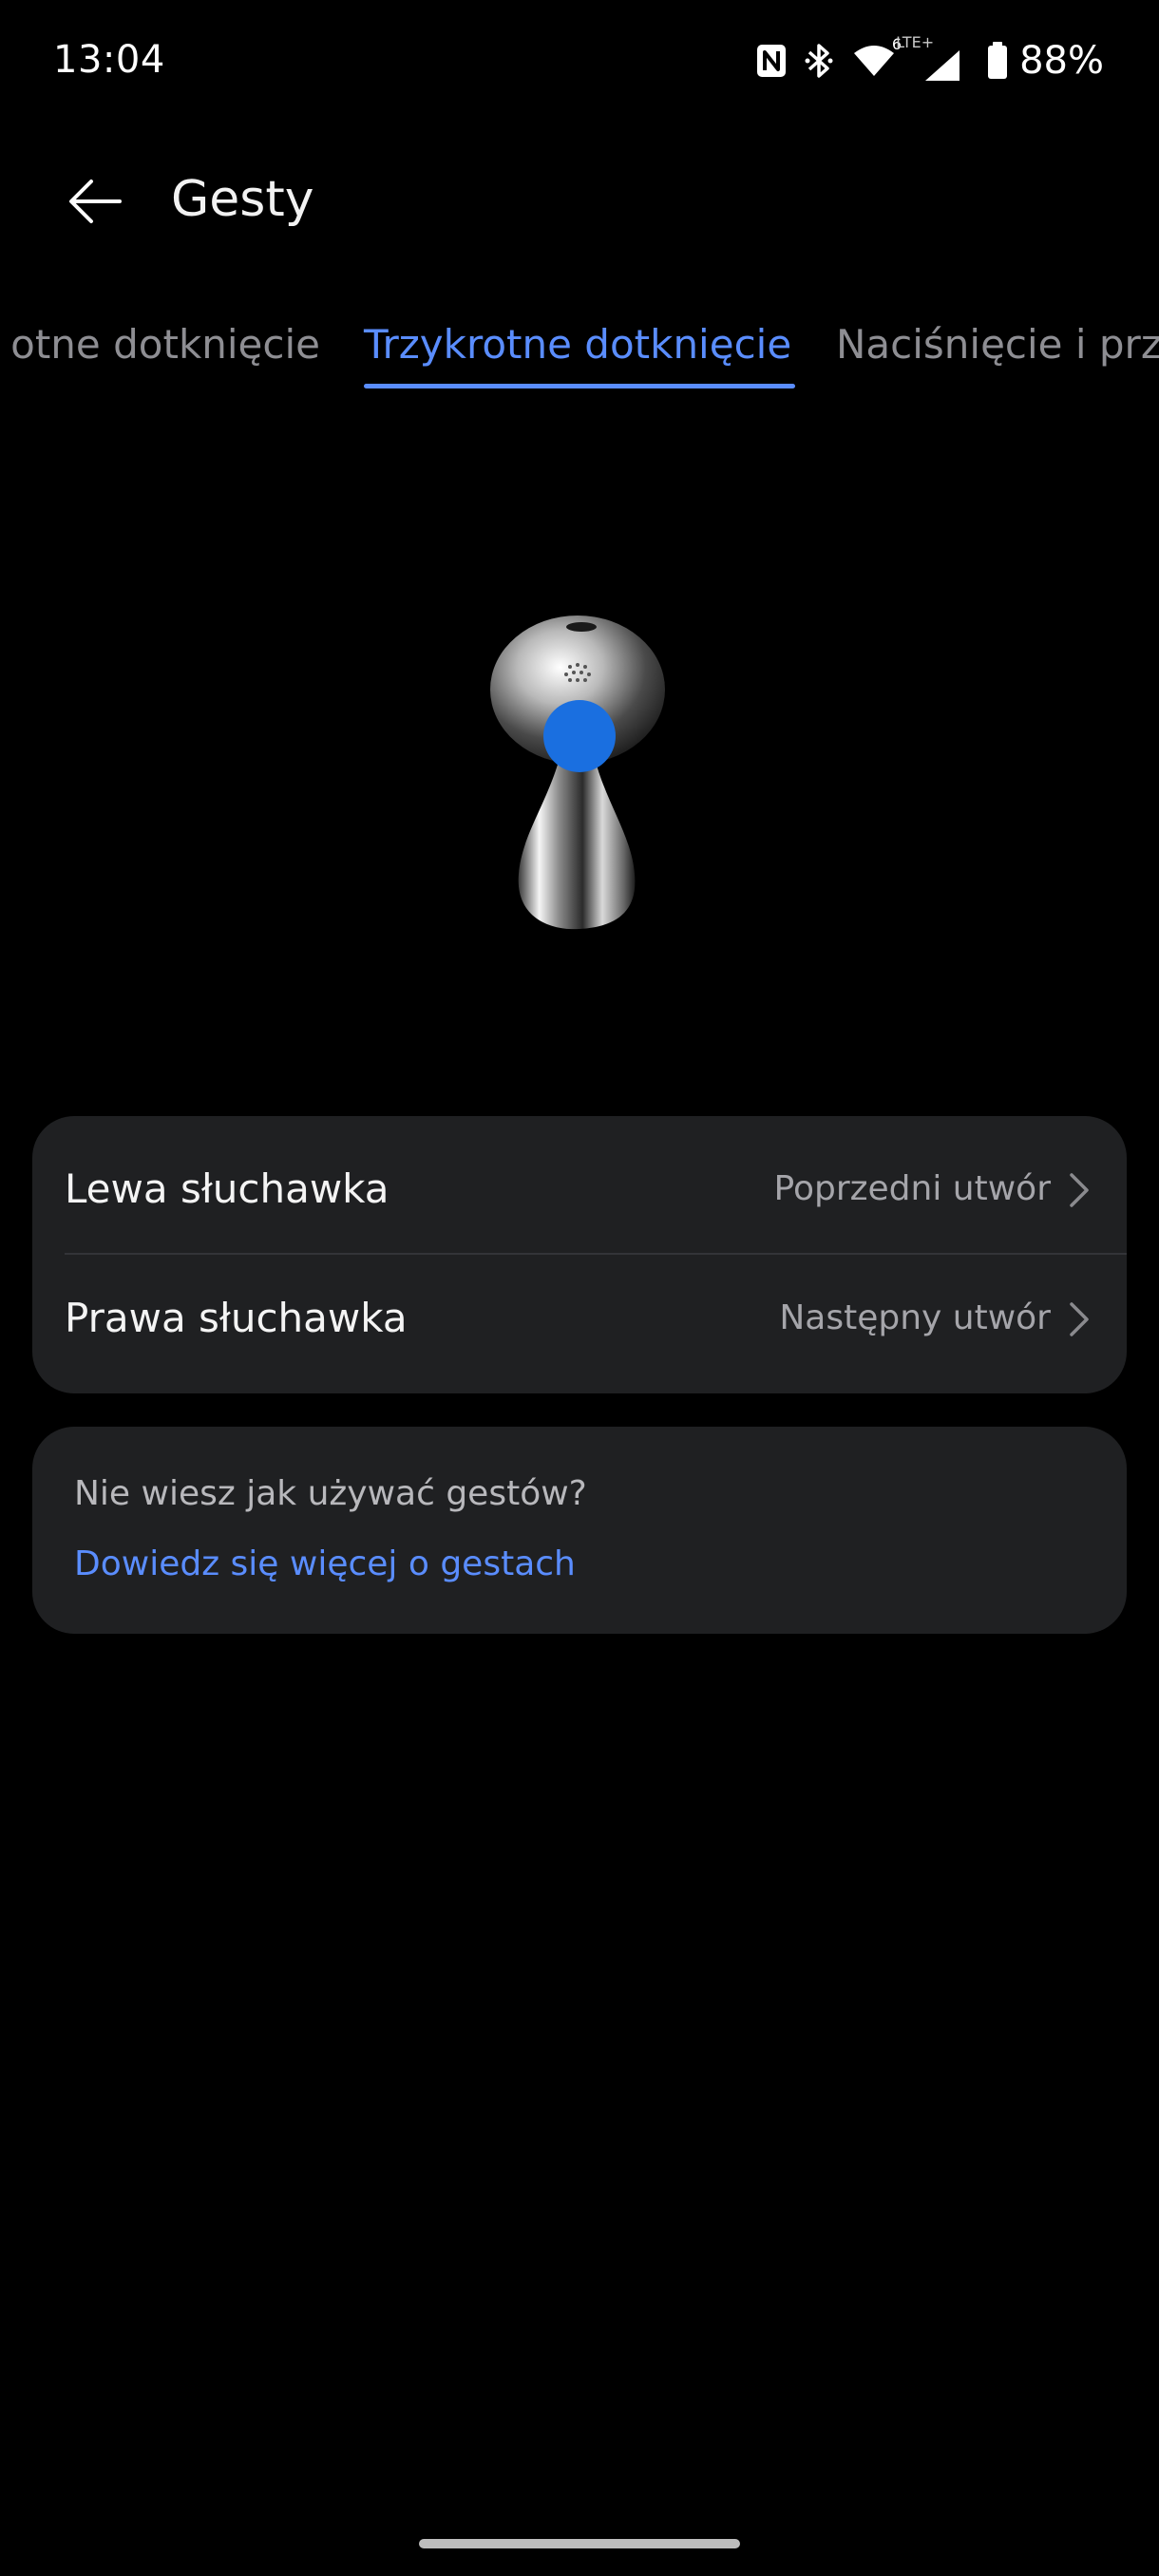  I want to click on learn-more-link: Dowiedz się więcej o gestach, so click(325, 1563).